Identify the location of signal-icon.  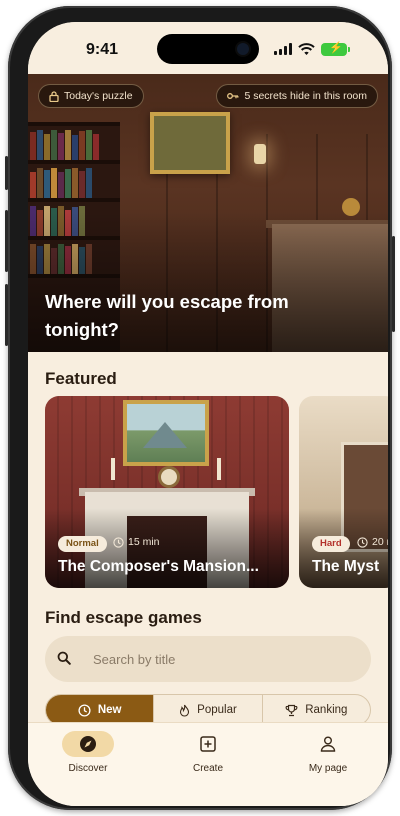
(283, 49).